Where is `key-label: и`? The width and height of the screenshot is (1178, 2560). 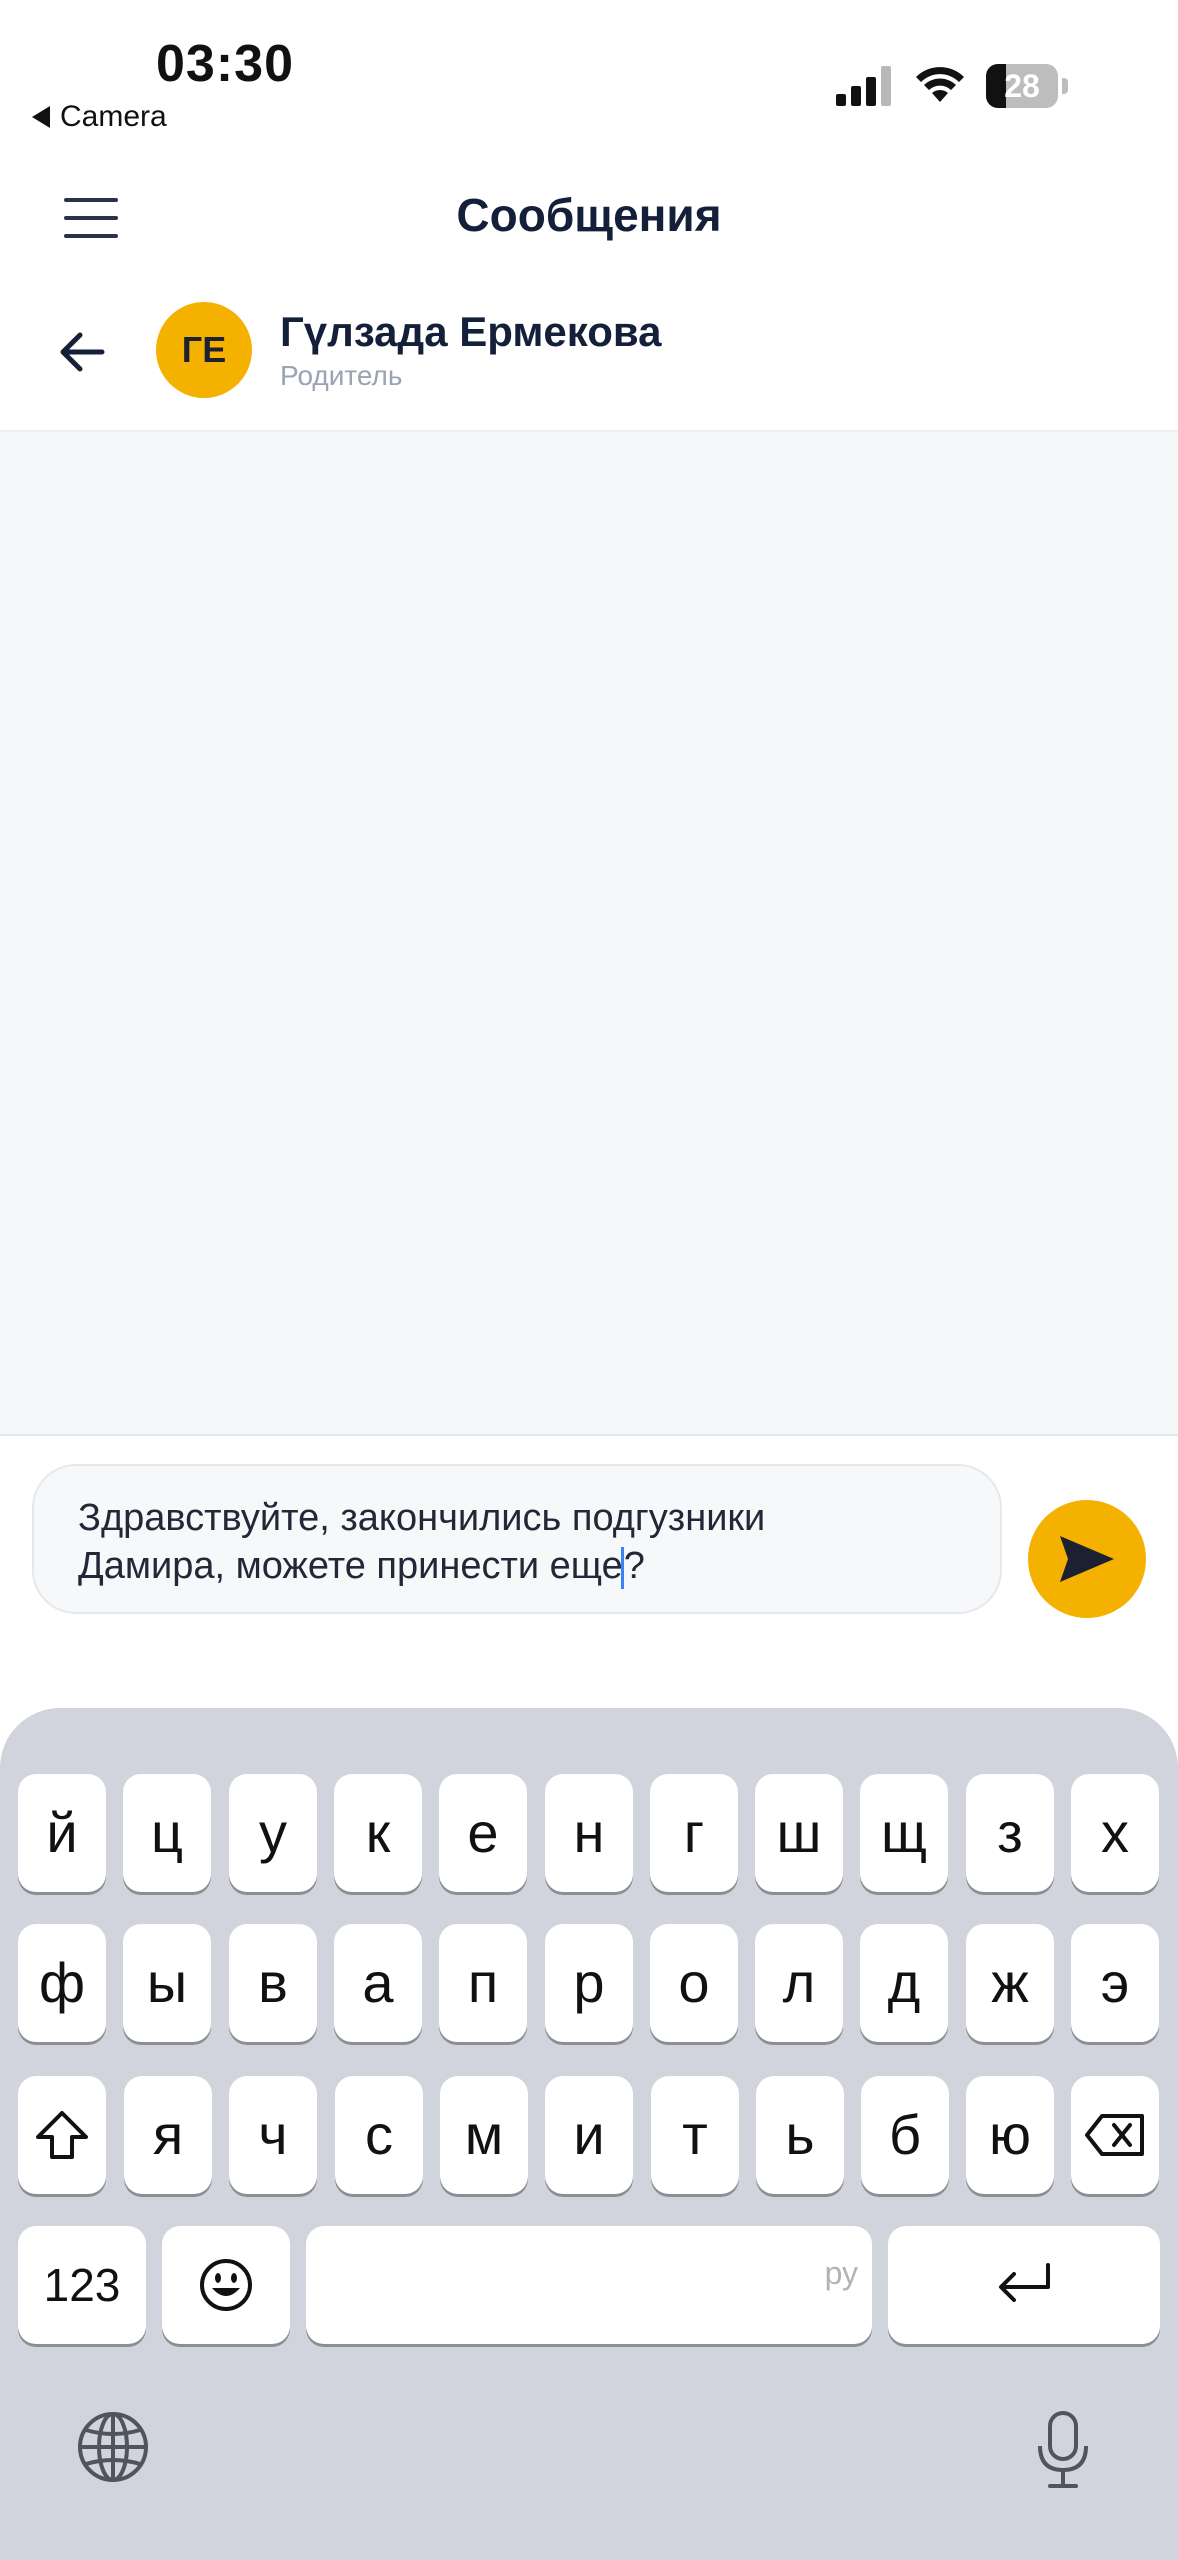
key-label: и is located at coordinates (589, 2134).